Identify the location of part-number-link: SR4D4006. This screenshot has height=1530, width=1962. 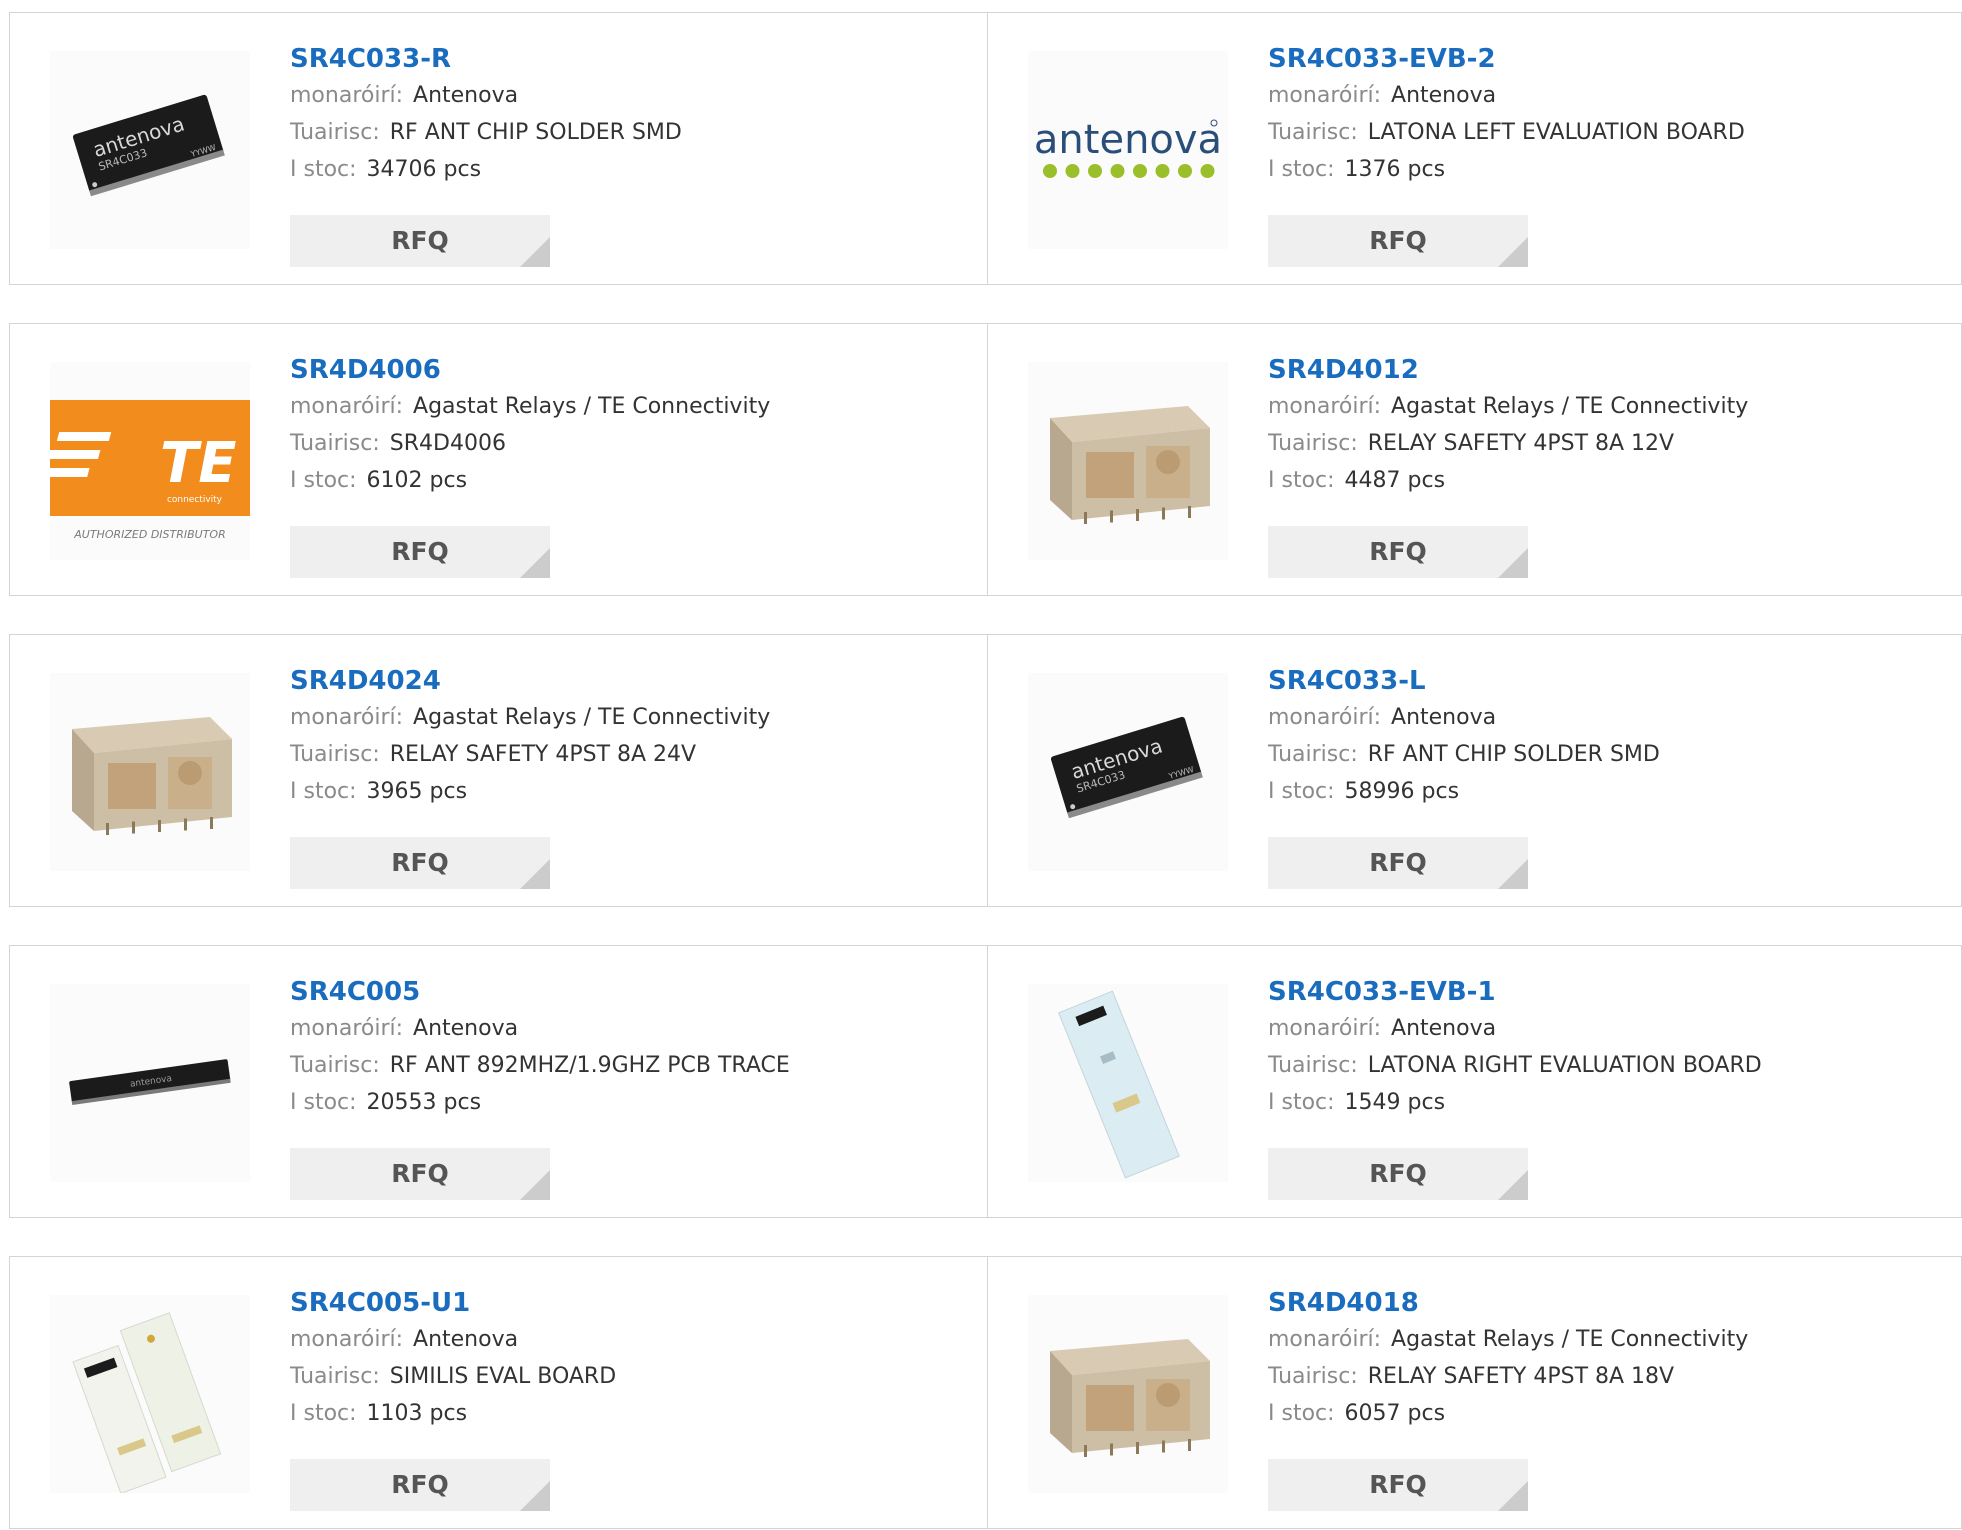
(628, 370).